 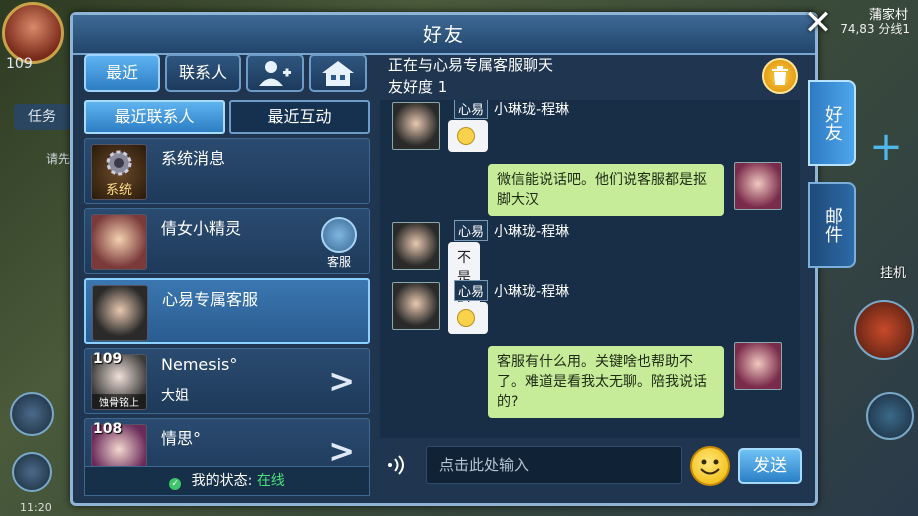 I want to click on contact-level: 108, so click(x=108, y=429).